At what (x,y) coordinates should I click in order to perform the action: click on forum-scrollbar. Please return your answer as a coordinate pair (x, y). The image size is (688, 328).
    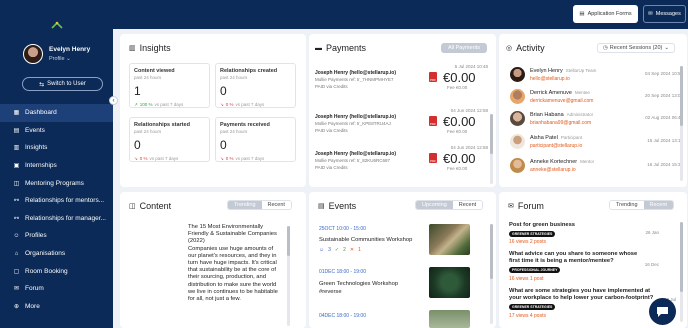
    Looking at the image, I should click on (681, 272).